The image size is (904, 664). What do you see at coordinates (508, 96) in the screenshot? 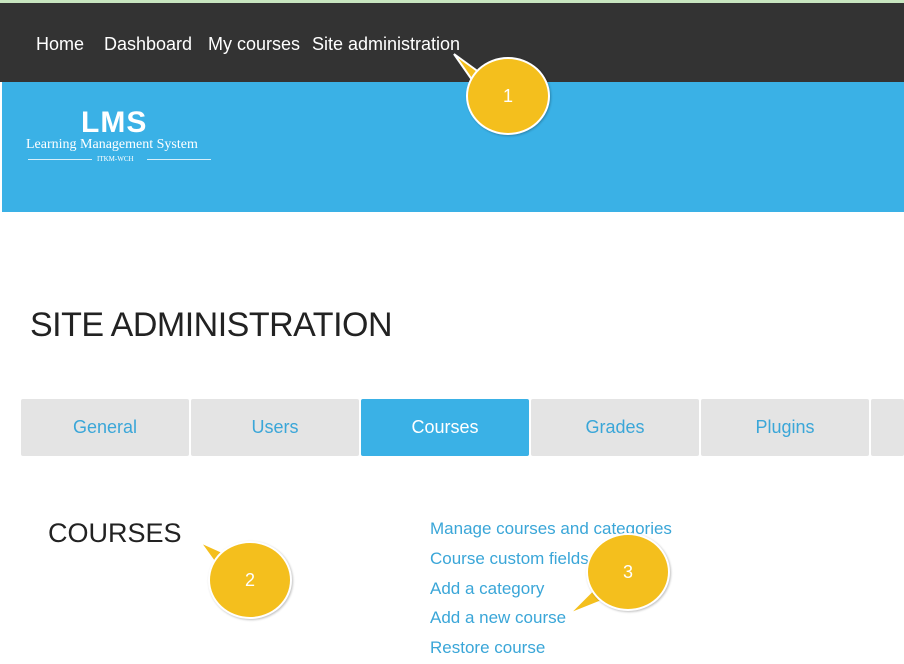
I see `callout-1: 1` at bounding box center [508, 96].